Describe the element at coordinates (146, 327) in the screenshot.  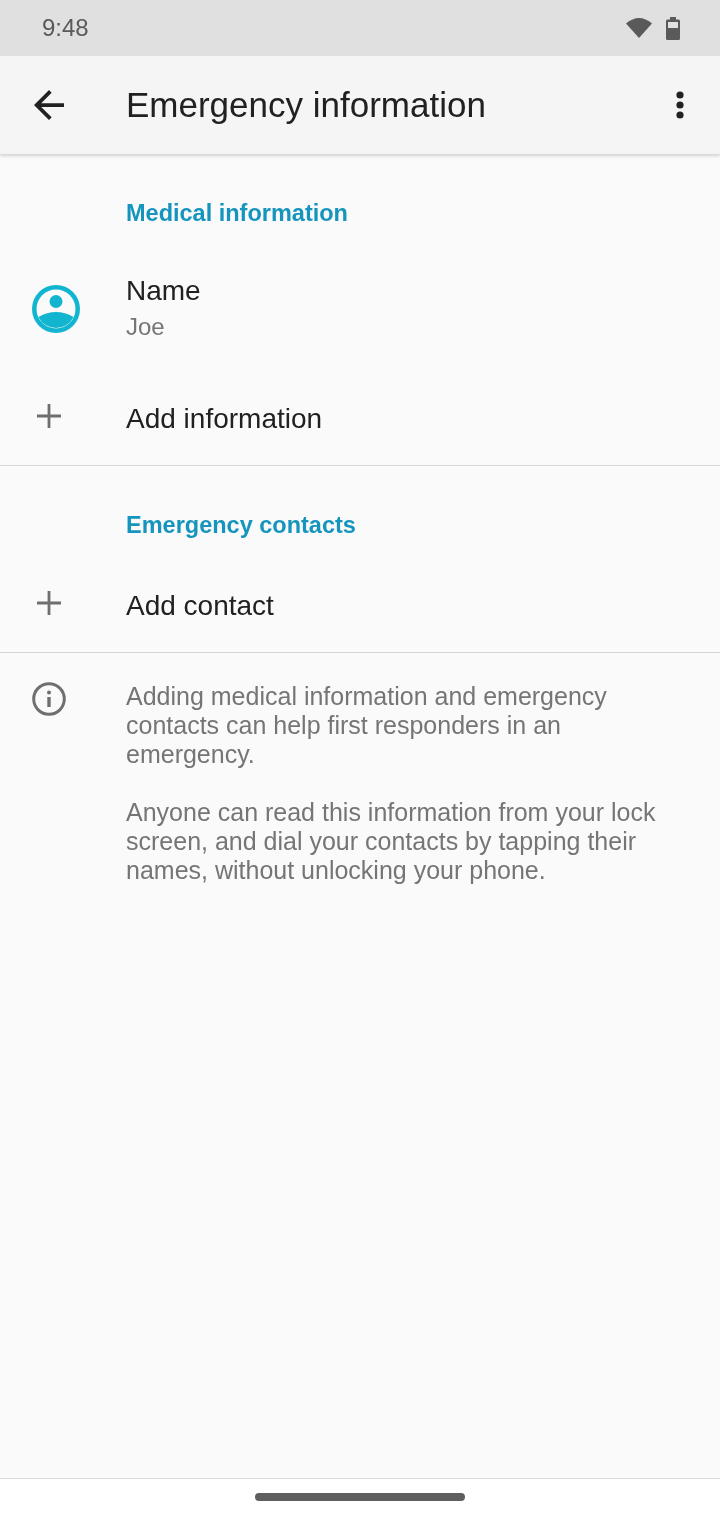
I see `item-subtitle: Joe` at that location.